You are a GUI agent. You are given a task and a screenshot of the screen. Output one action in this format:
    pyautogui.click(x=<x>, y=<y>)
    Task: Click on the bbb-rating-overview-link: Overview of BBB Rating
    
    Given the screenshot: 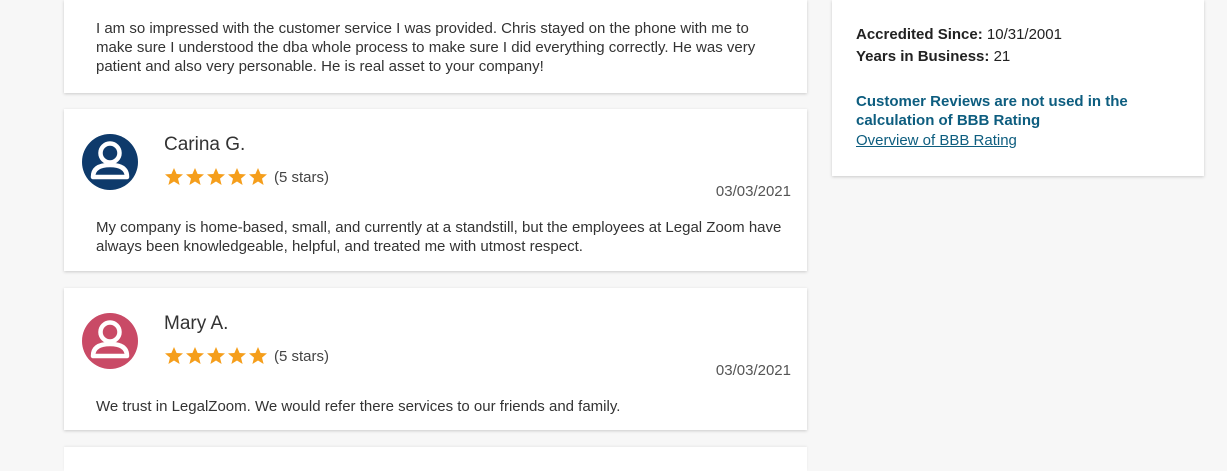 What is the action you would take?
    pyautogui.click(x=936, y=140)
    